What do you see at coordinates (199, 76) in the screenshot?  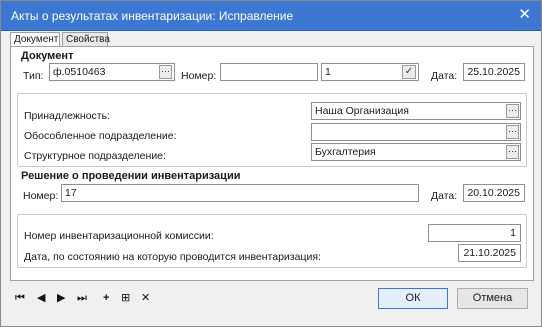 I see `number-label: Номер:` at bounding box center [199, 76].